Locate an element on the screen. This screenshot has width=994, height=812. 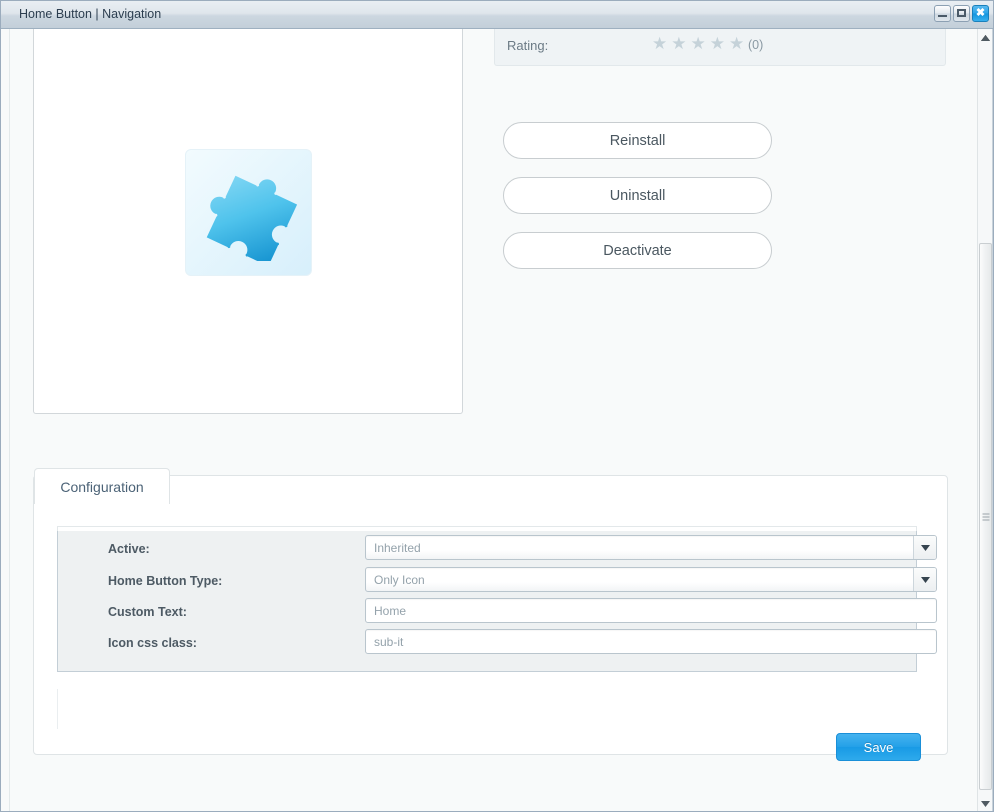
maximize-icon is located at coordinates (961, 13).